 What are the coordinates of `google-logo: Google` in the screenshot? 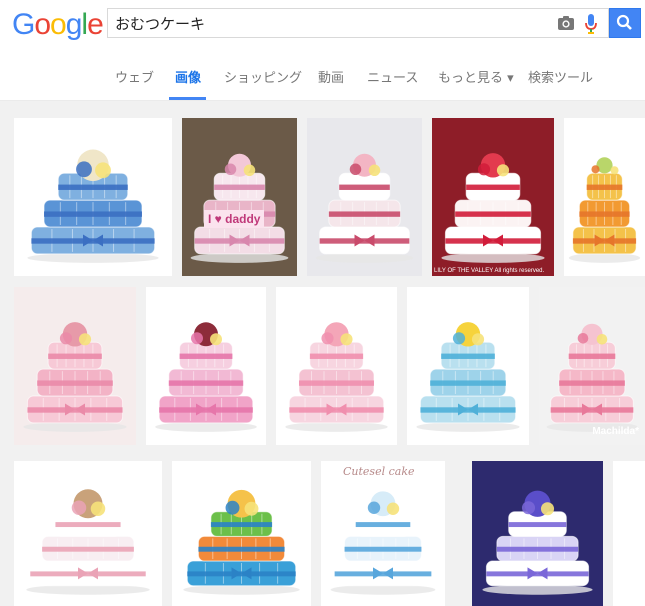 It's located at (58, 24).